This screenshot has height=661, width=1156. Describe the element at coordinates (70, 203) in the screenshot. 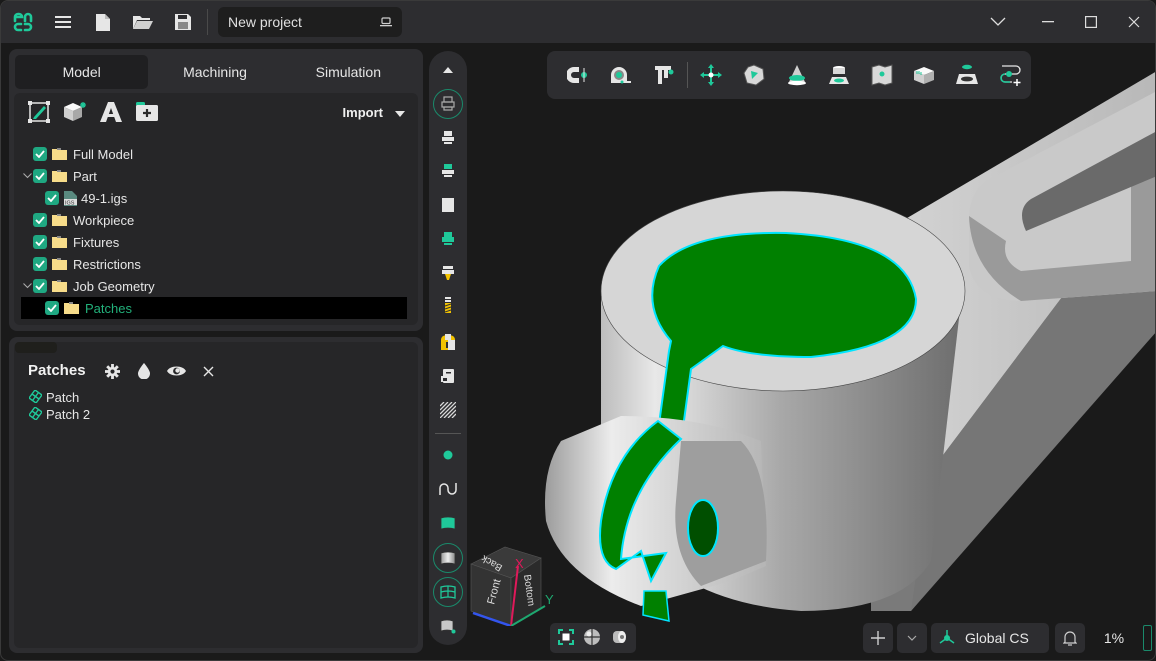

I see `svg-text: IGS` at that location.